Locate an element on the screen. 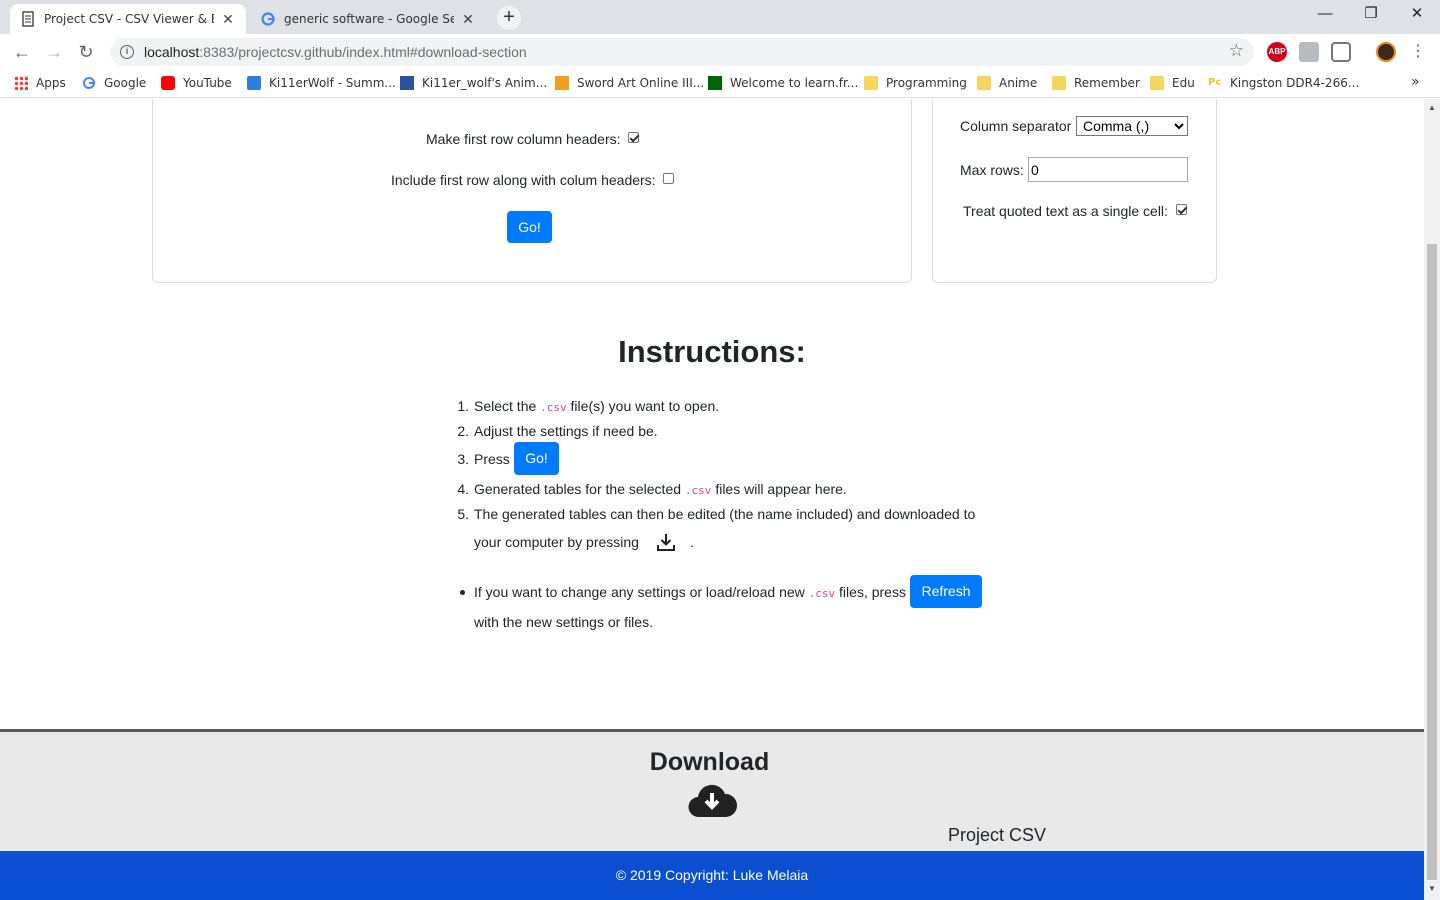  column-separator-select: Comma (,) is located at coordinates (1132, 126).